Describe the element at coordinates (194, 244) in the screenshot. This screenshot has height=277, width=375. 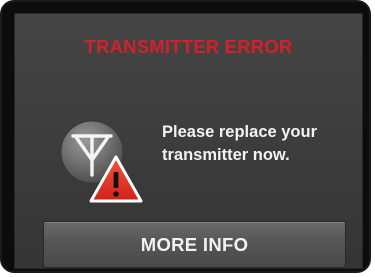
I see `more-info-button: MORE INFO` at that location.